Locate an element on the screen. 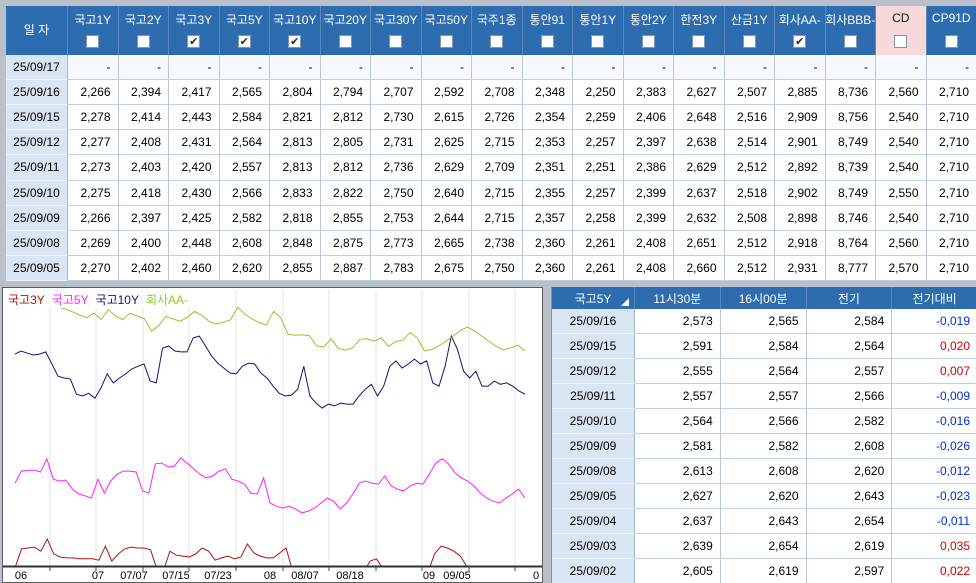  column-header-산금1Y: 산금1Y is located at coordinates (750, 30).